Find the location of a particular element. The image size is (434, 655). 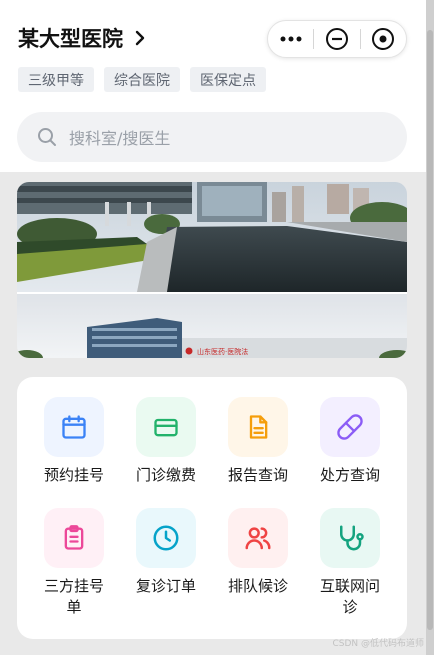

hospital-name: 某大型医院 is located at coordinates (70, 39).